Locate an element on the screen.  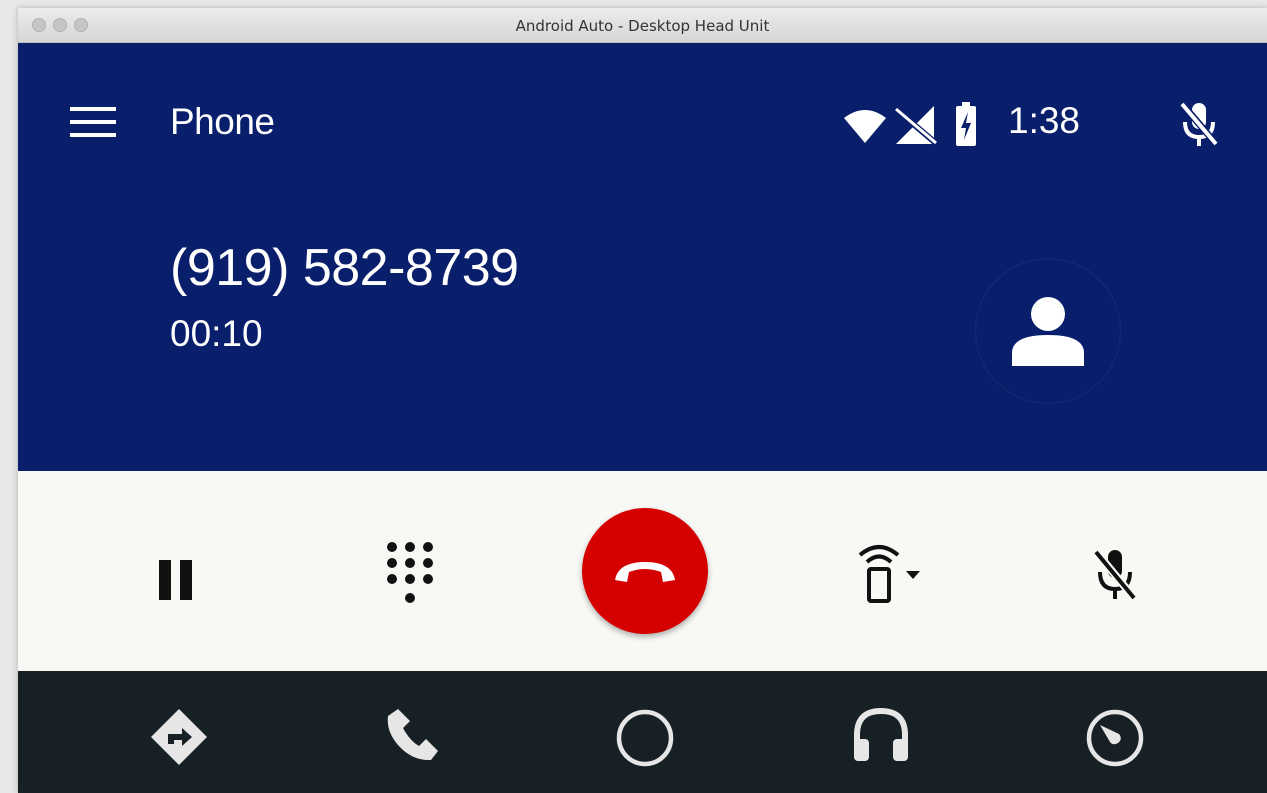
no-signal-icon is located at coordinates (917, 125).